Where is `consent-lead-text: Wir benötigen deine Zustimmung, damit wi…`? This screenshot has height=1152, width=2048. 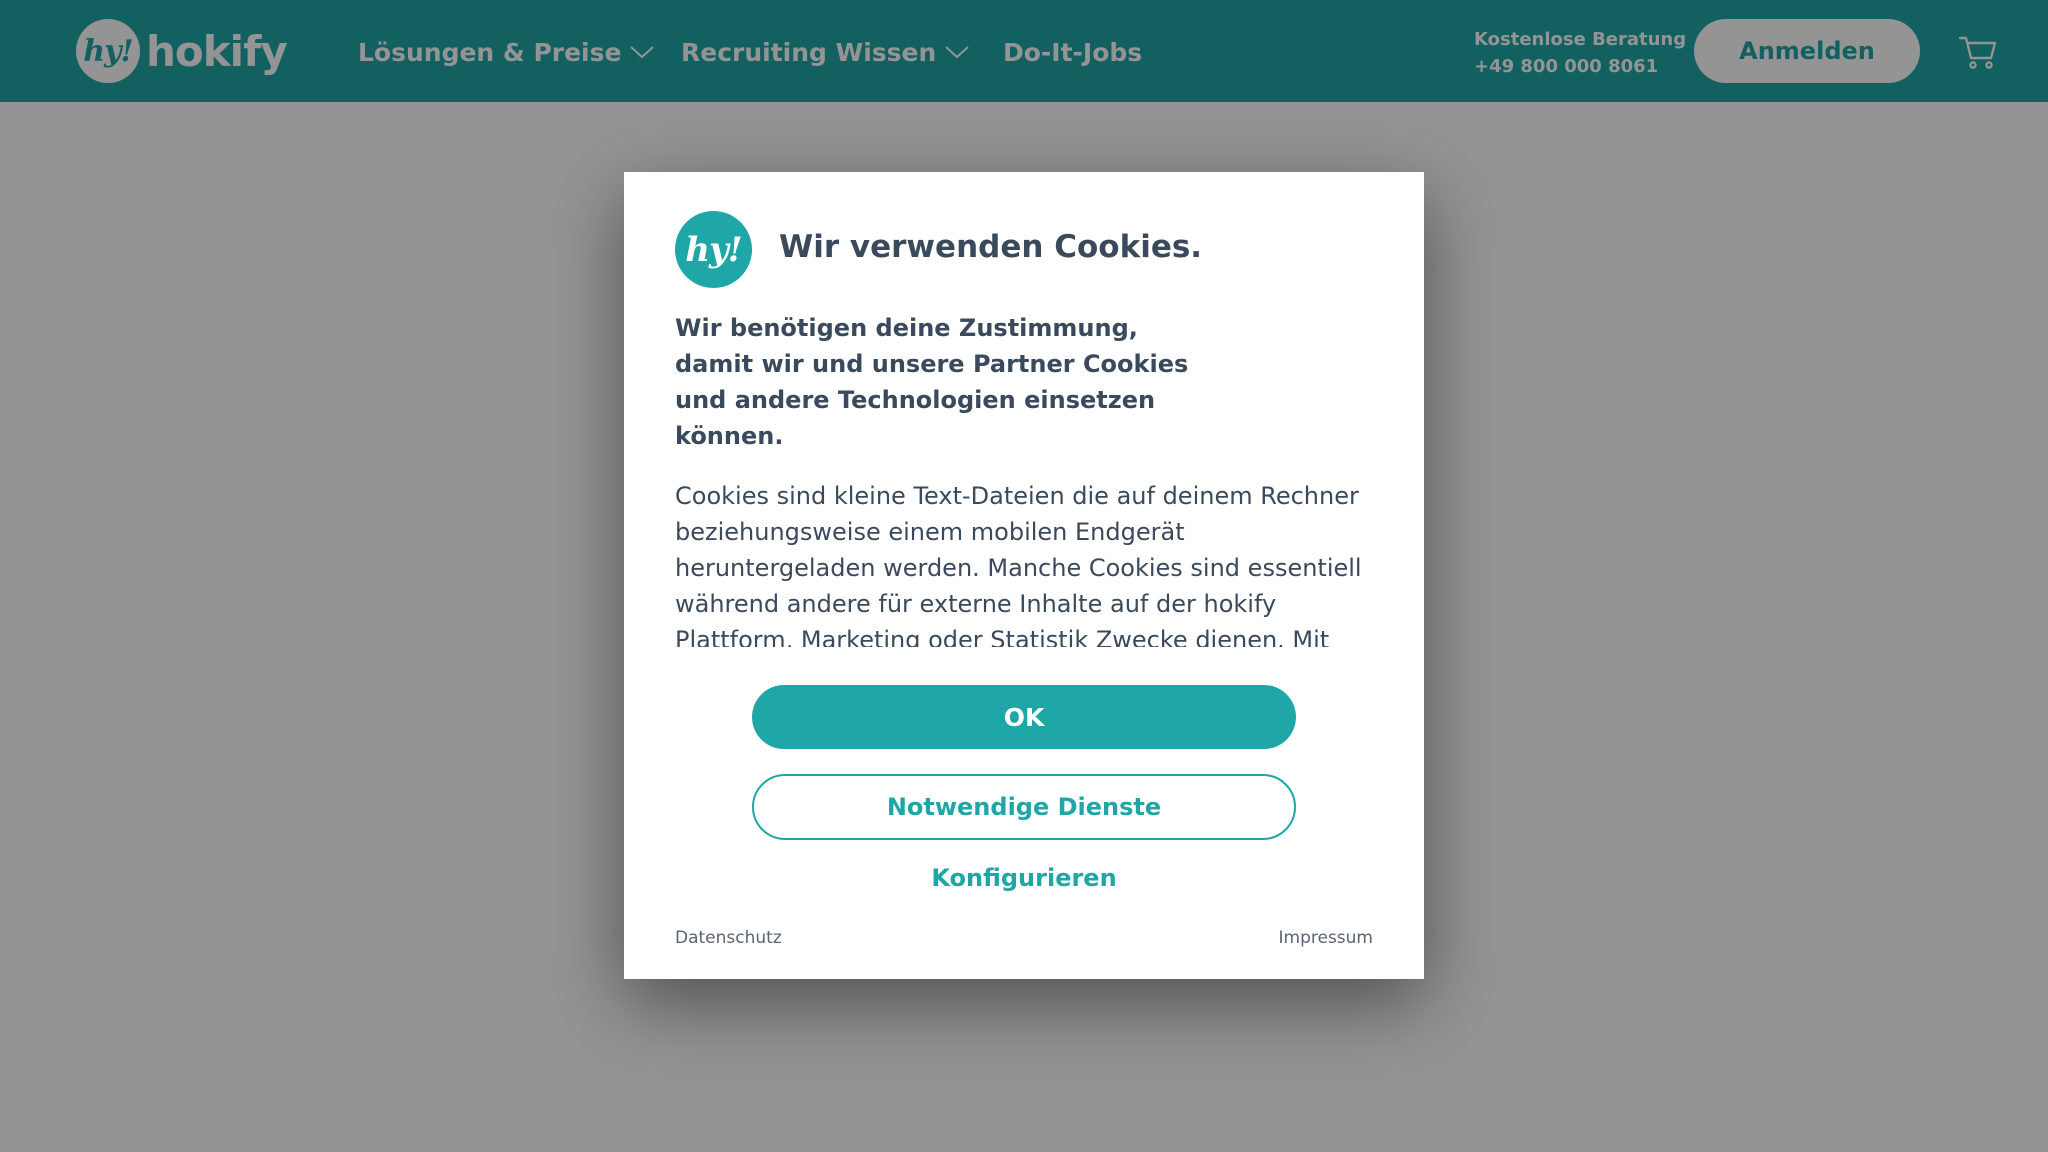
consent-lead-text: Wir benötigen deine Zustimmung, damit wi… is located at coordinates (932, 382).